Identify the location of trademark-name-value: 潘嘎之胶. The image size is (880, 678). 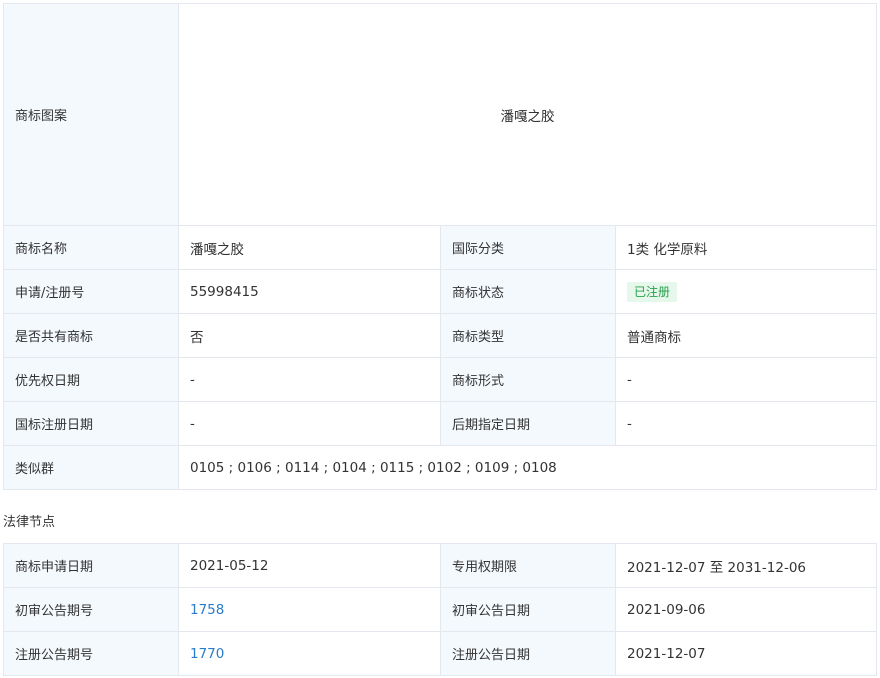
(309, 247).